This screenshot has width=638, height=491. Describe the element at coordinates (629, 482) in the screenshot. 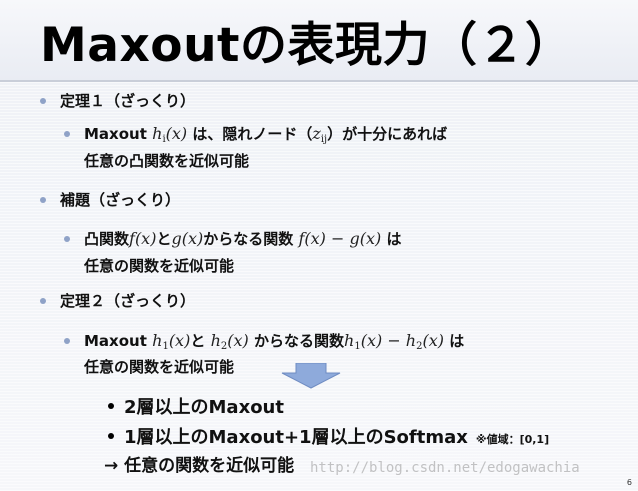

I see `page-number: 6` at that location.